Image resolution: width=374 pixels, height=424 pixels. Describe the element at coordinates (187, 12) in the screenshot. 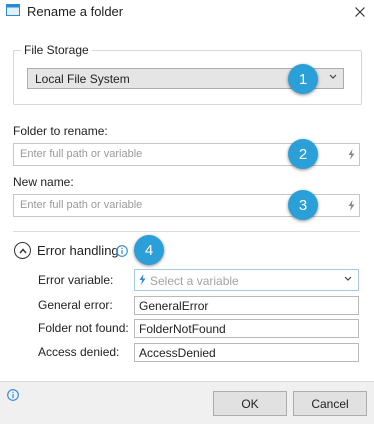

I see `title-bar: Rename a folder` at that location.